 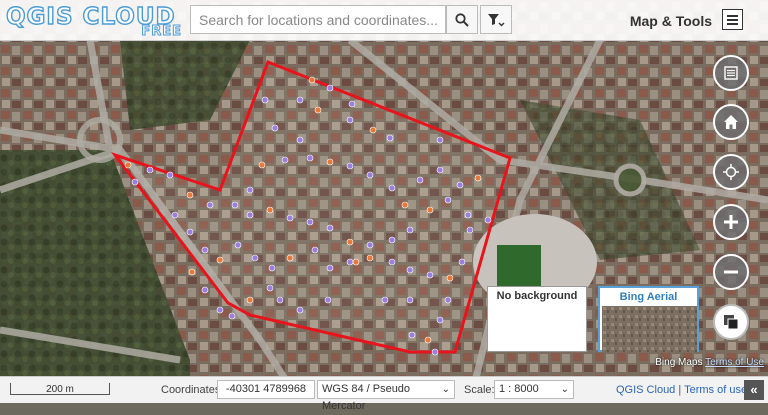 What do you see at coordinates (731, 122) in the screenshot?
I see `home-button` at bounding box center [731, 122].